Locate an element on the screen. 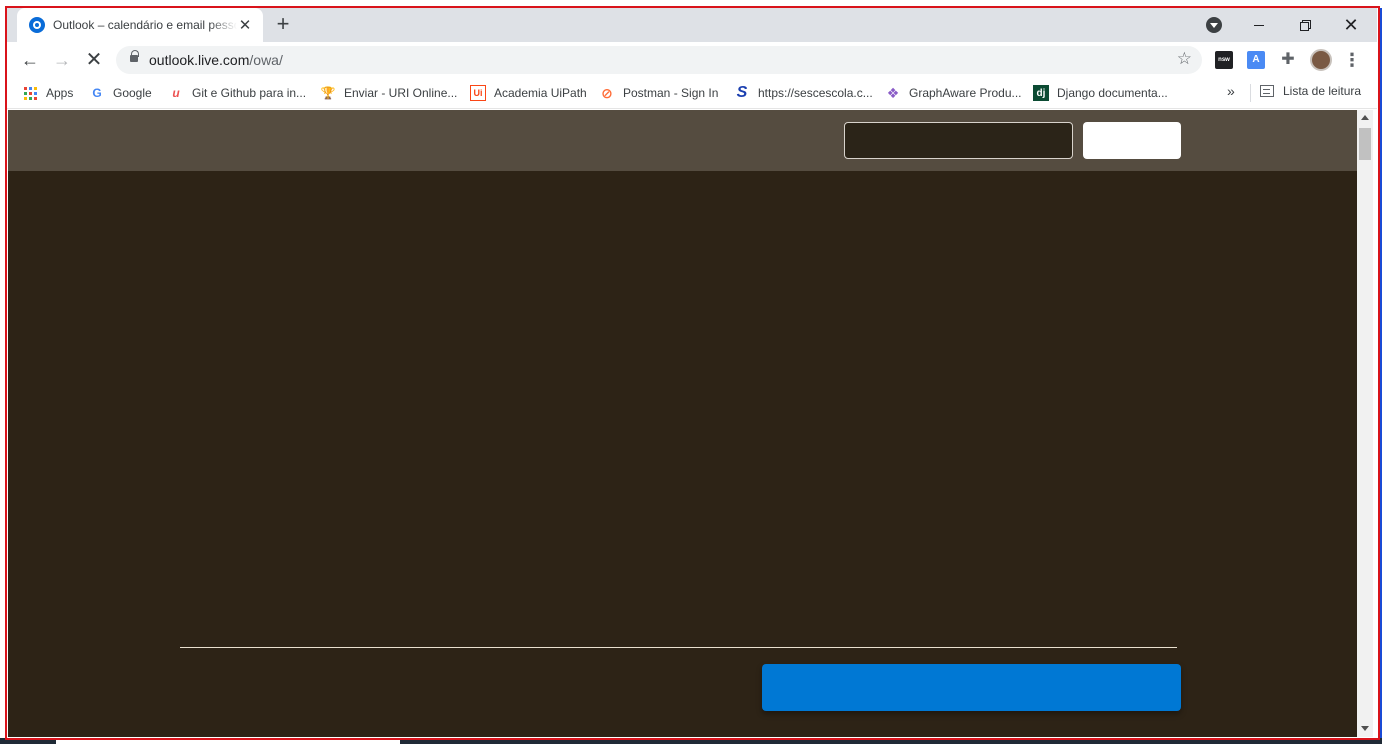 The image size is (1382, 744). google-icon: G is located at coordinates (97, 93).